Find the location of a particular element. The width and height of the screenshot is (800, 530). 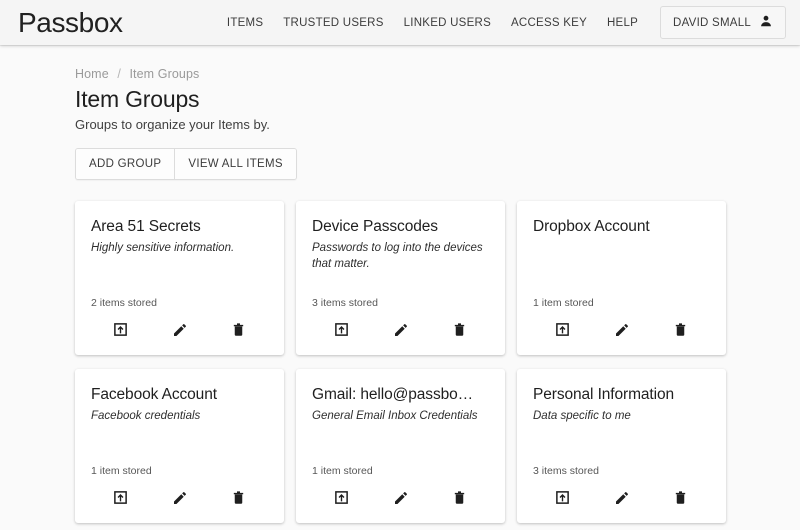

nav-link-items: ITEMS is located at coordinates (245, 23).